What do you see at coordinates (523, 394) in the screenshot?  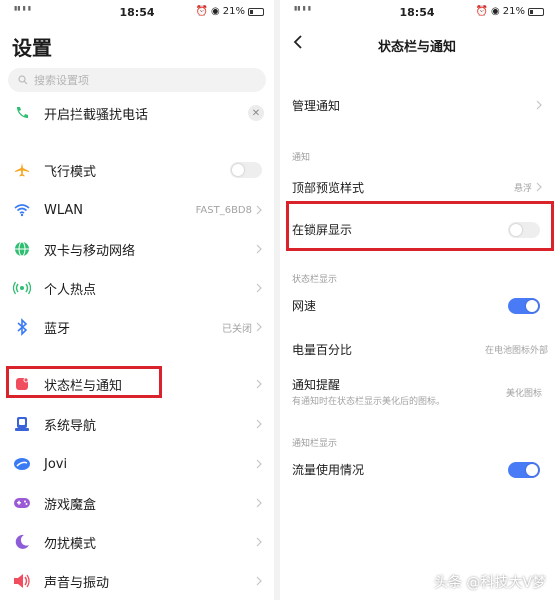 I see `notification-hint-value: 美化图标` at bounding box center [523, 394].